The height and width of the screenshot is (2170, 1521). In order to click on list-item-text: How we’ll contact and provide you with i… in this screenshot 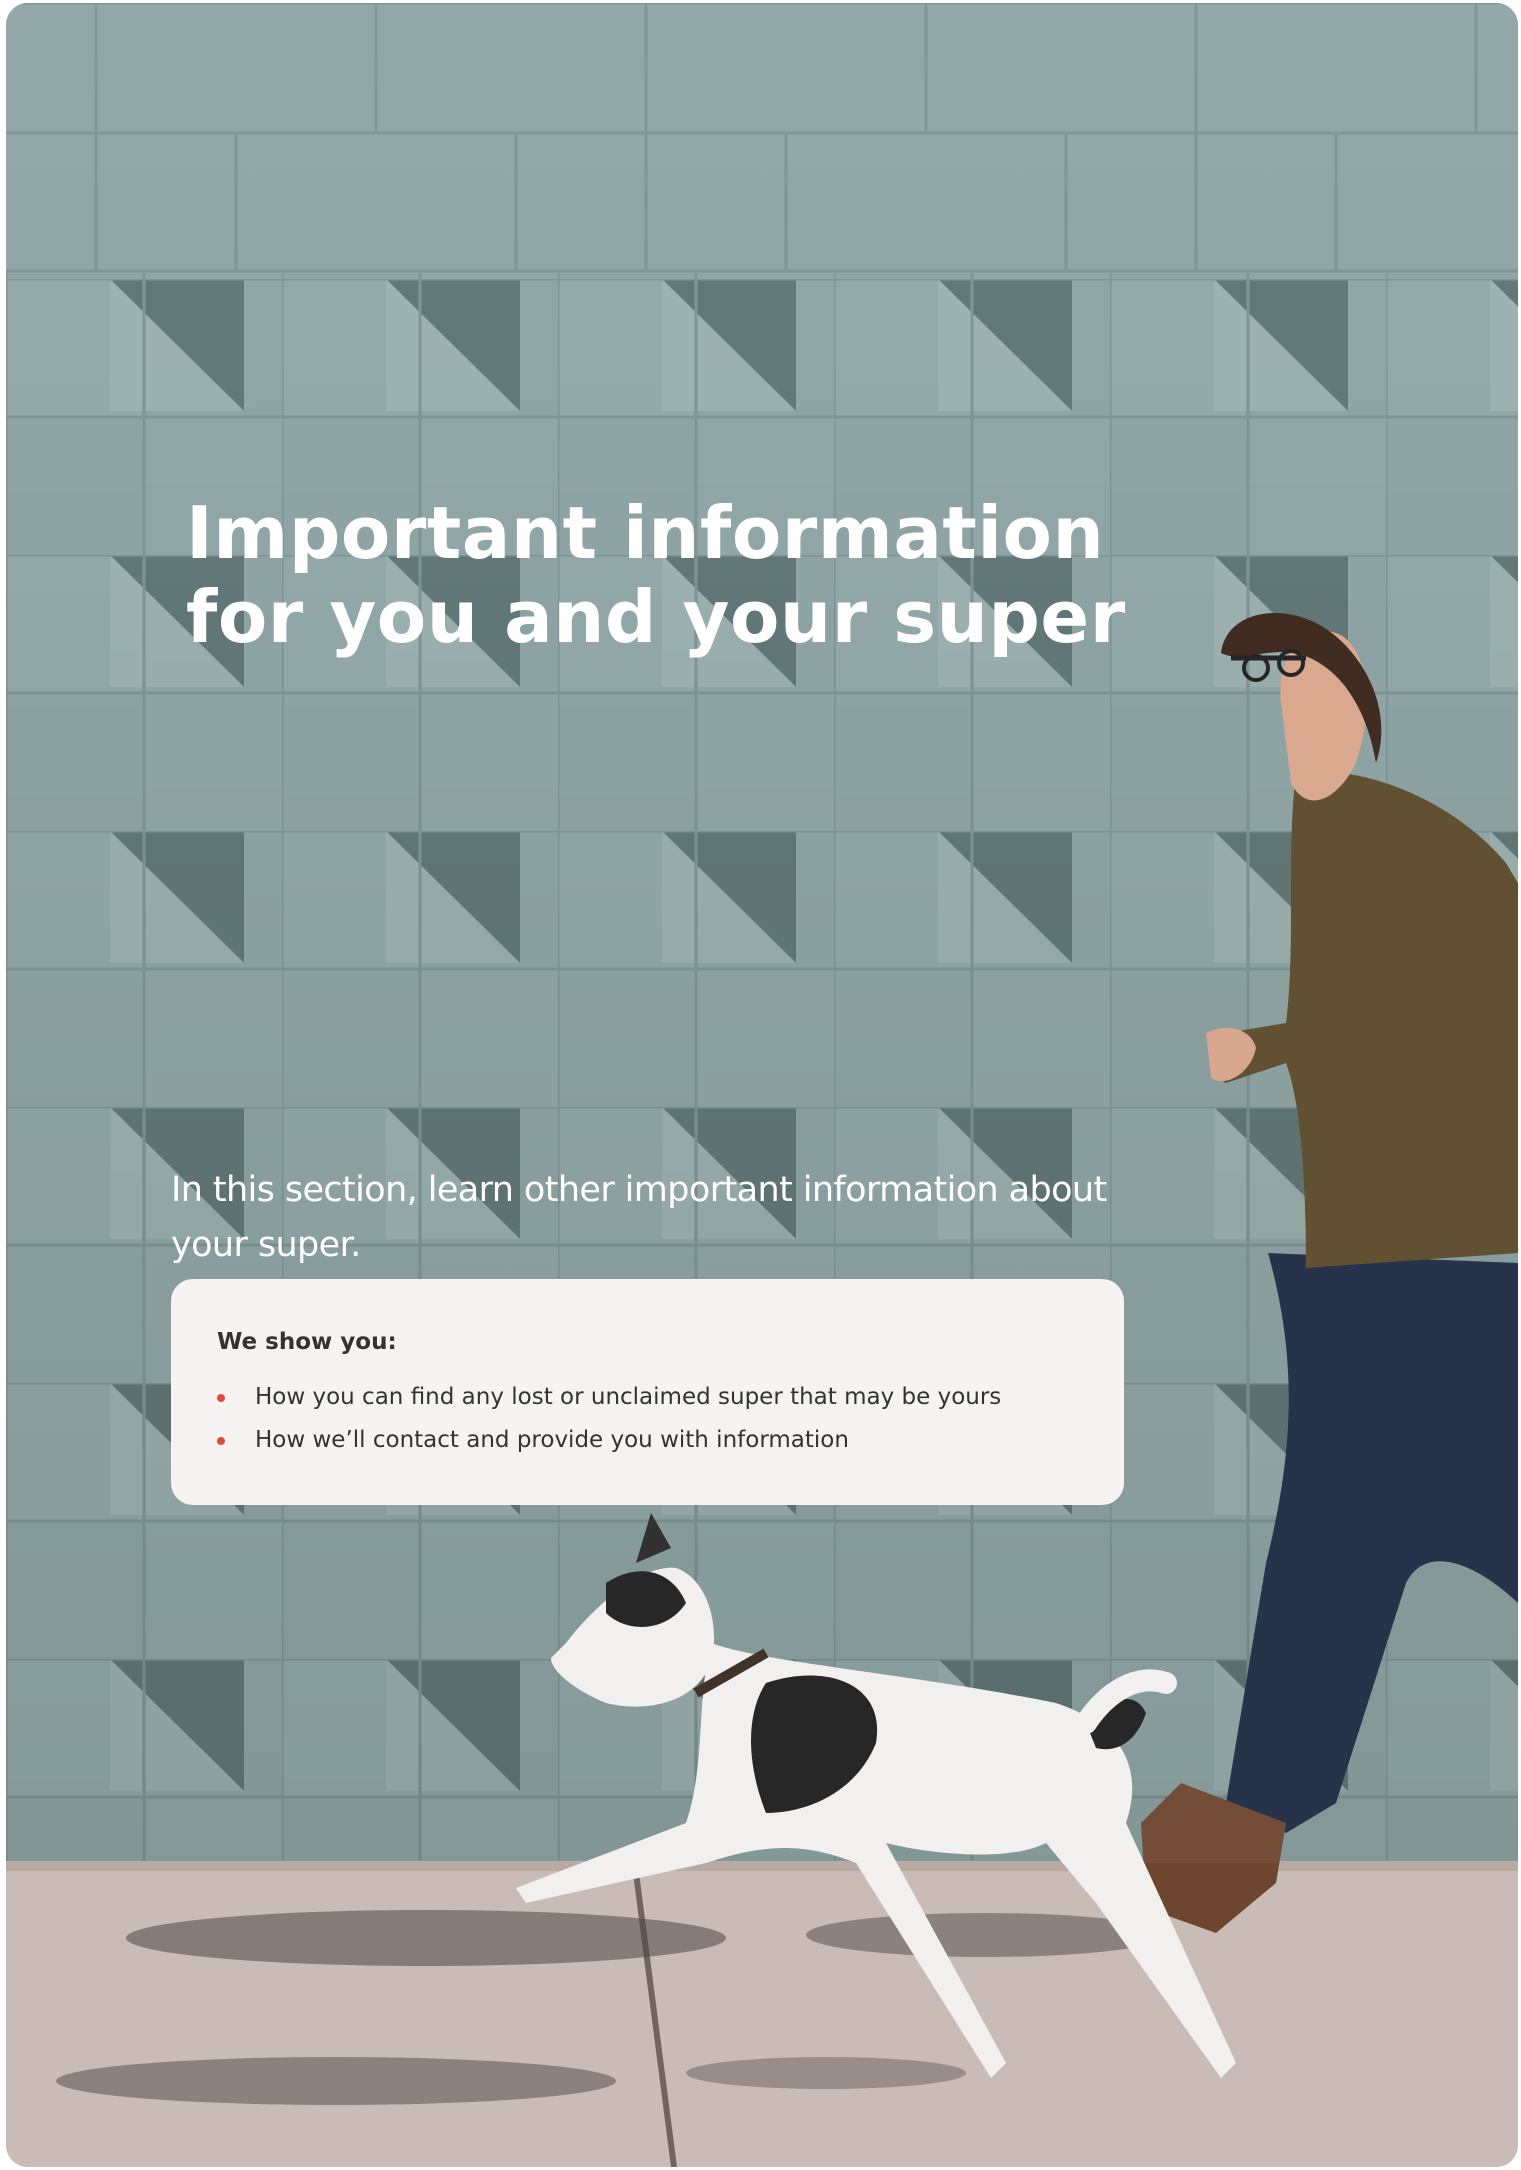, I will do `click(552, 1440)`.